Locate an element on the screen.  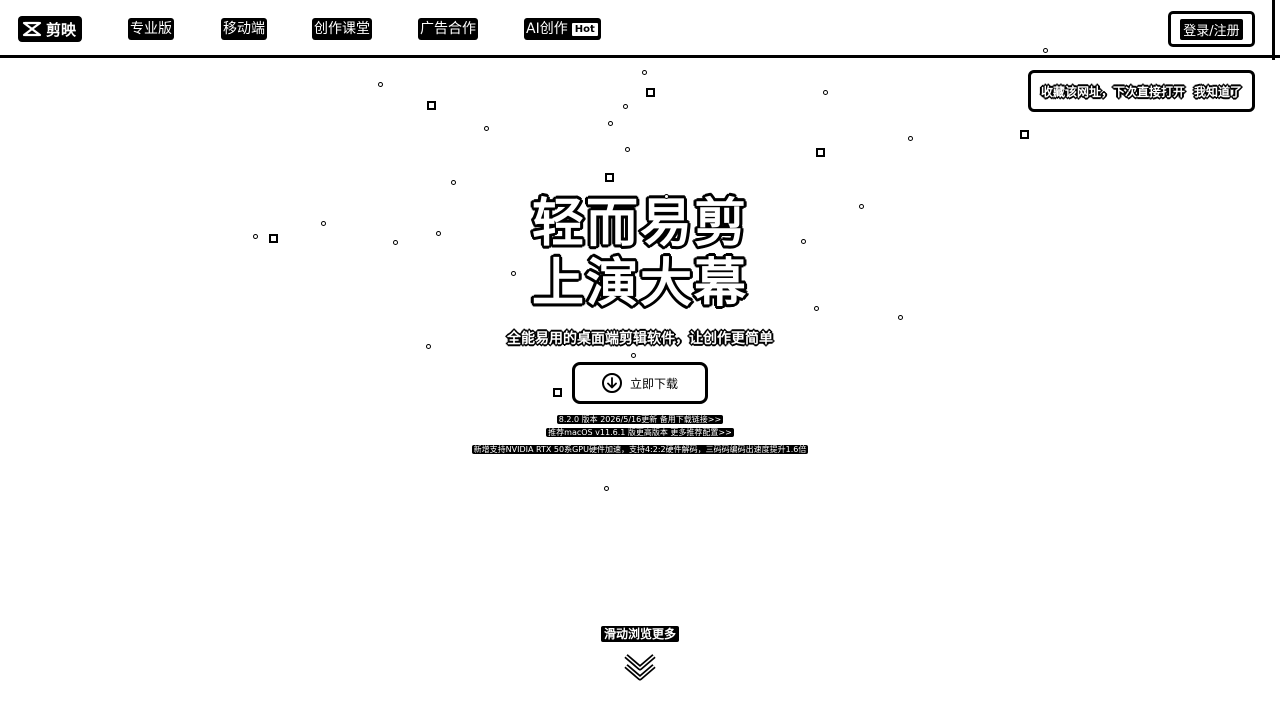
download-button: 立即下载 is located at coordinates (640, 383).